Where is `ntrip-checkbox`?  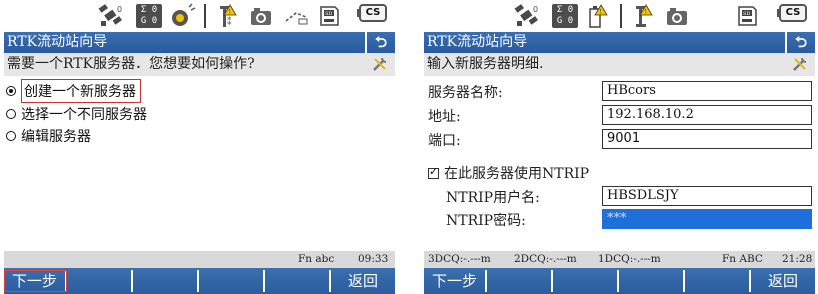
ntrip-checkbox is located at coordinates (433, 172).